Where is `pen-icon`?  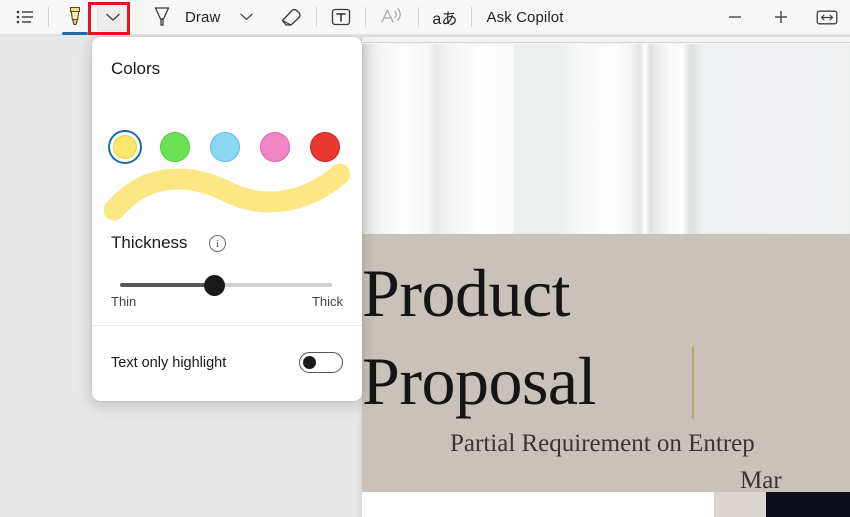 pen-icon is located at coordinates (162, 17).